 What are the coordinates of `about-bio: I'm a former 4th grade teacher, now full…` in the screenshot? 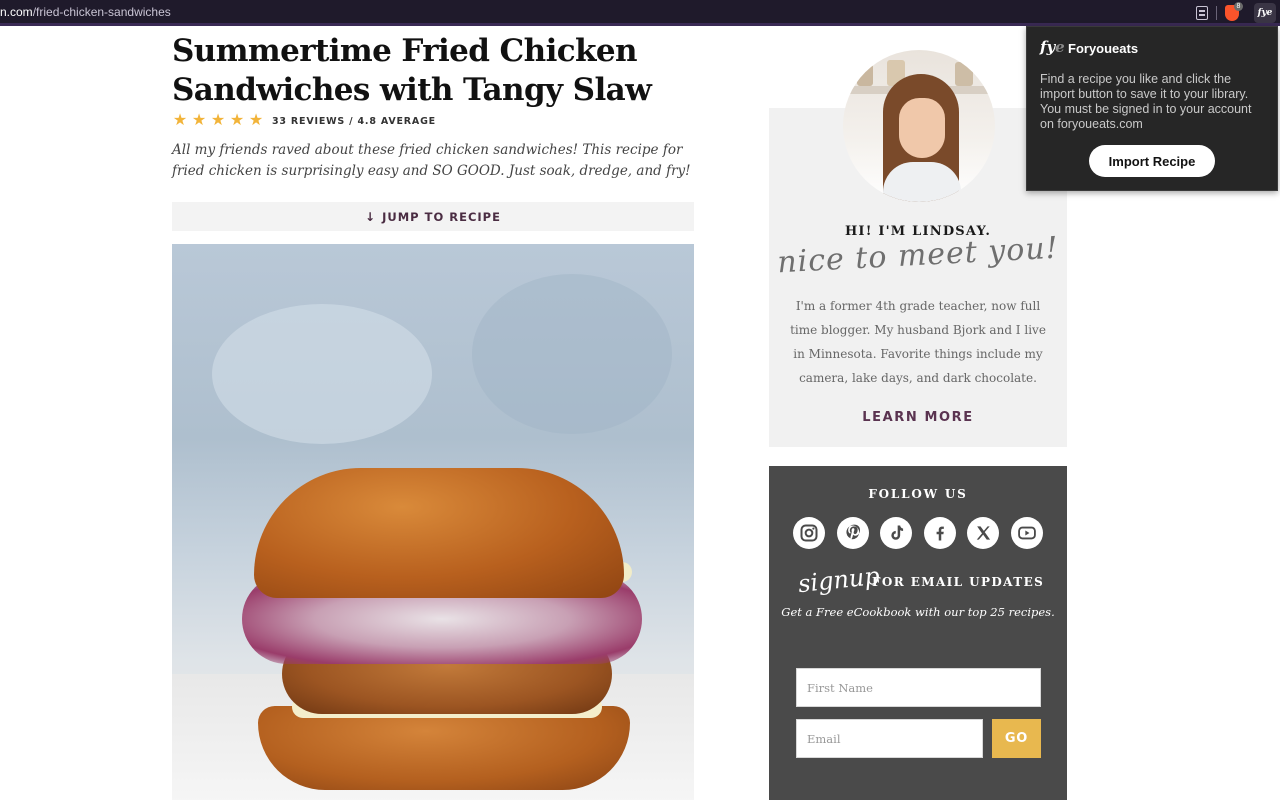 It's located at (918, 342).